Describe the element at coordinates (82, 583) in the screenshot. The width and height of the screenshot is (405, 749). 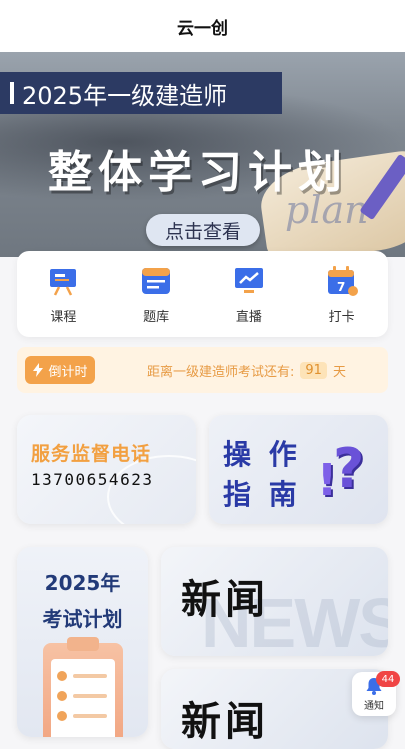
I see `plan-year: 2025年` at that location.